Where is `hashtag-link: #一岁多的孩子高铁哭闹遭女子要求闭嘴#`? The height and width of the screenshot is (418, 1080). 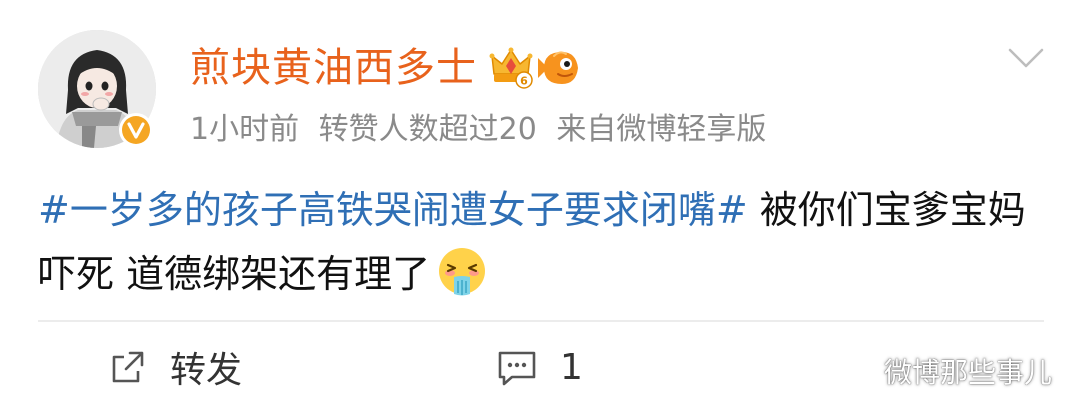 hashtag-link: #一岁多的孩子高铁哭闹遭女子要求闭嘴# is located at coordinates (393, 210).